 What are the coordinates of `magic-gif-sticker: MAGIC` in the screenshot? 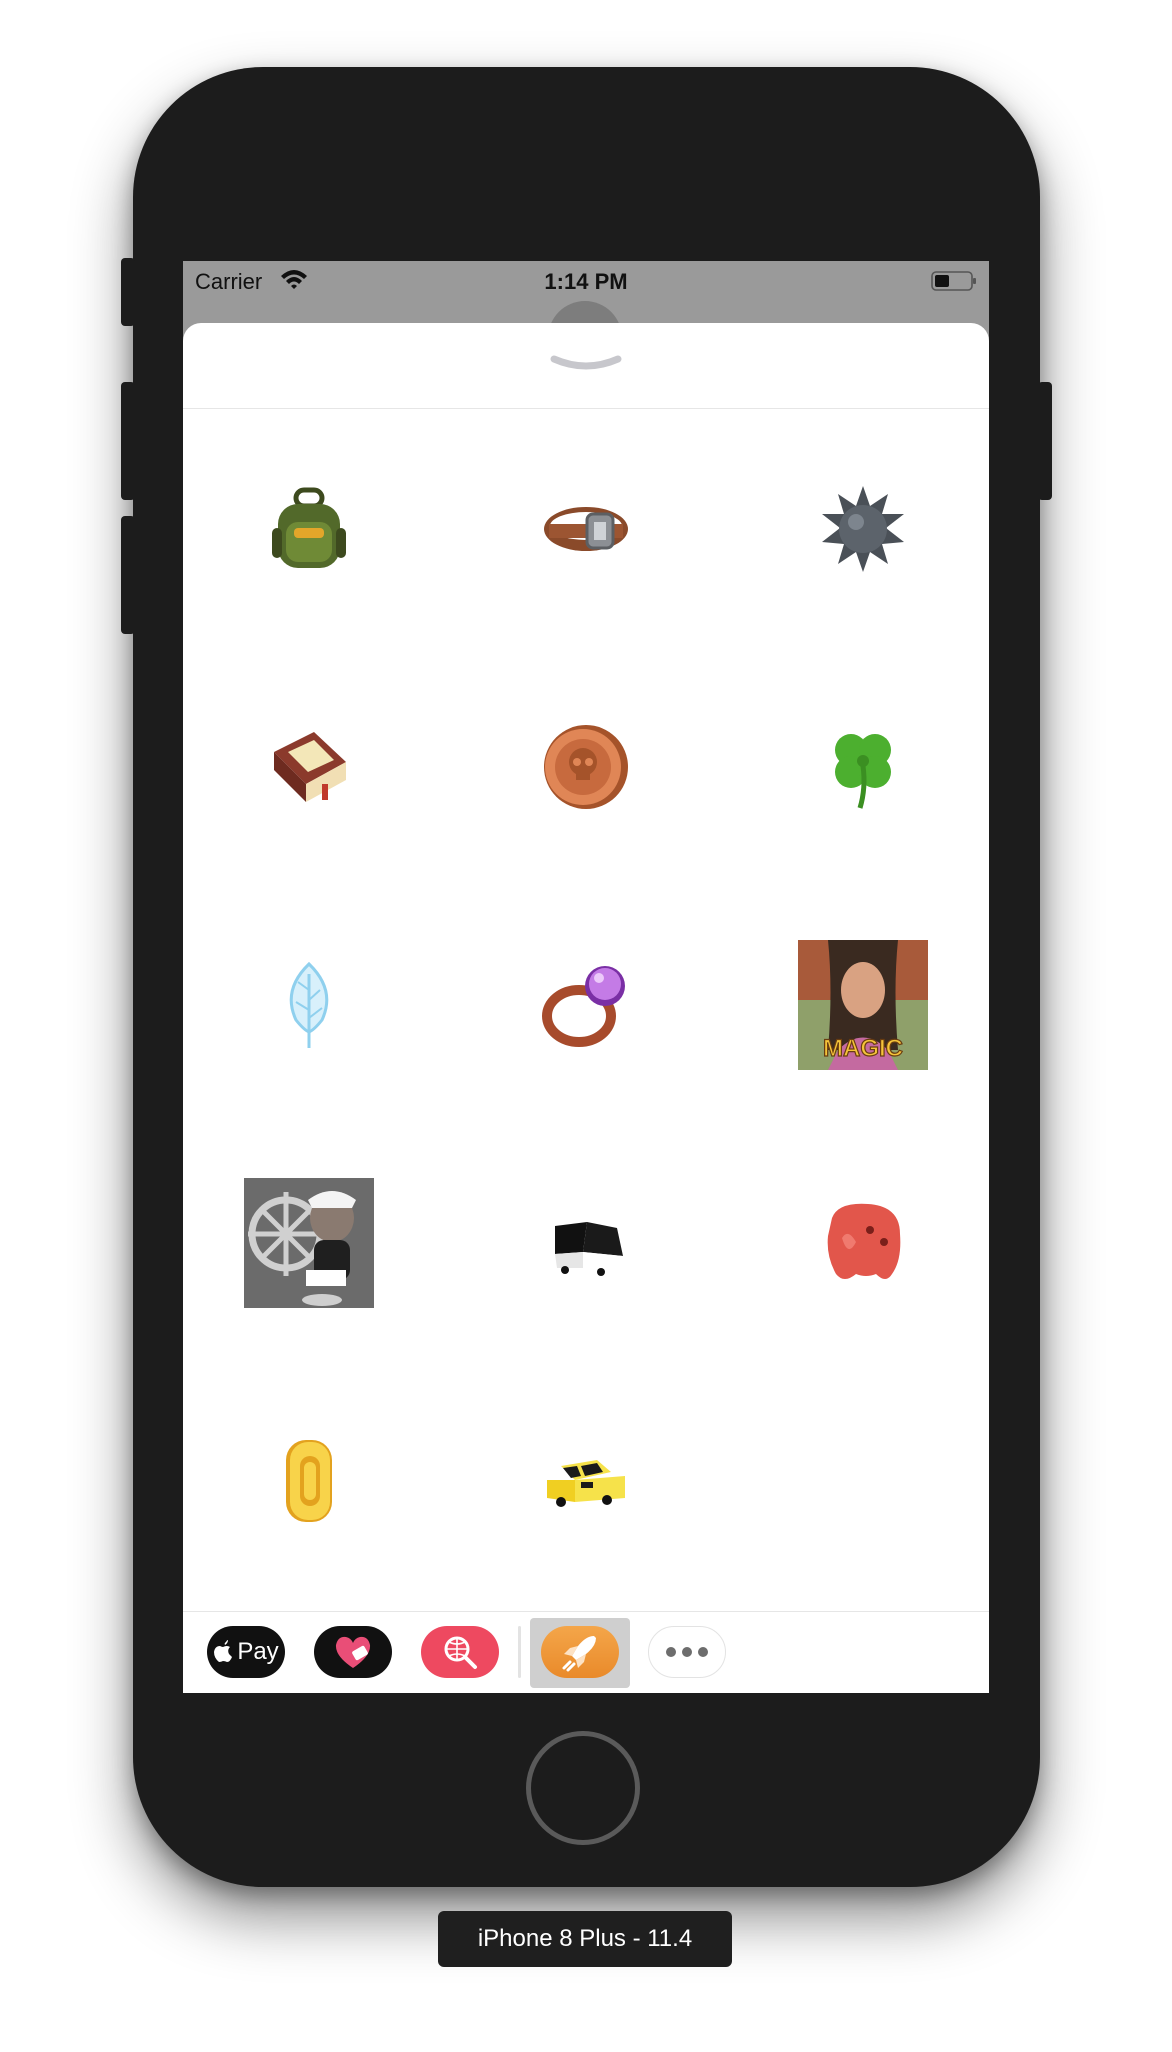 It's located at (863, 1005).